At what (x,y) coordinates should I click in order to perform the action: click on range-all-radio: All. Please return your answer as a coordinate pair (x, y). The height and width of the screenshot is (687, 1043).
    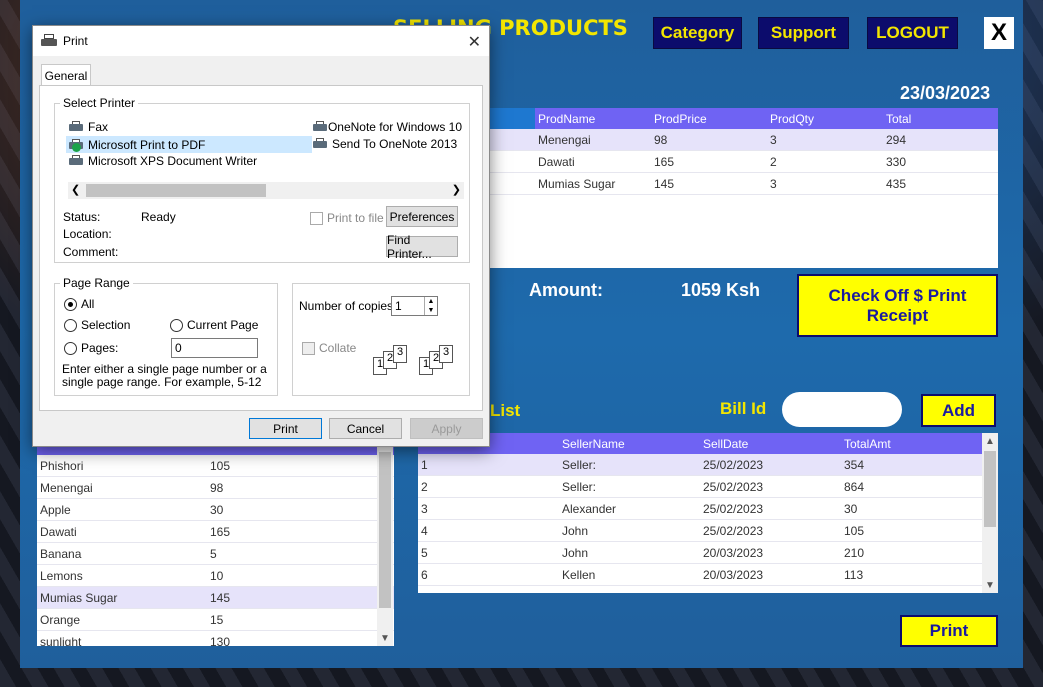
    Looking at the image, I should click on (79, 304).